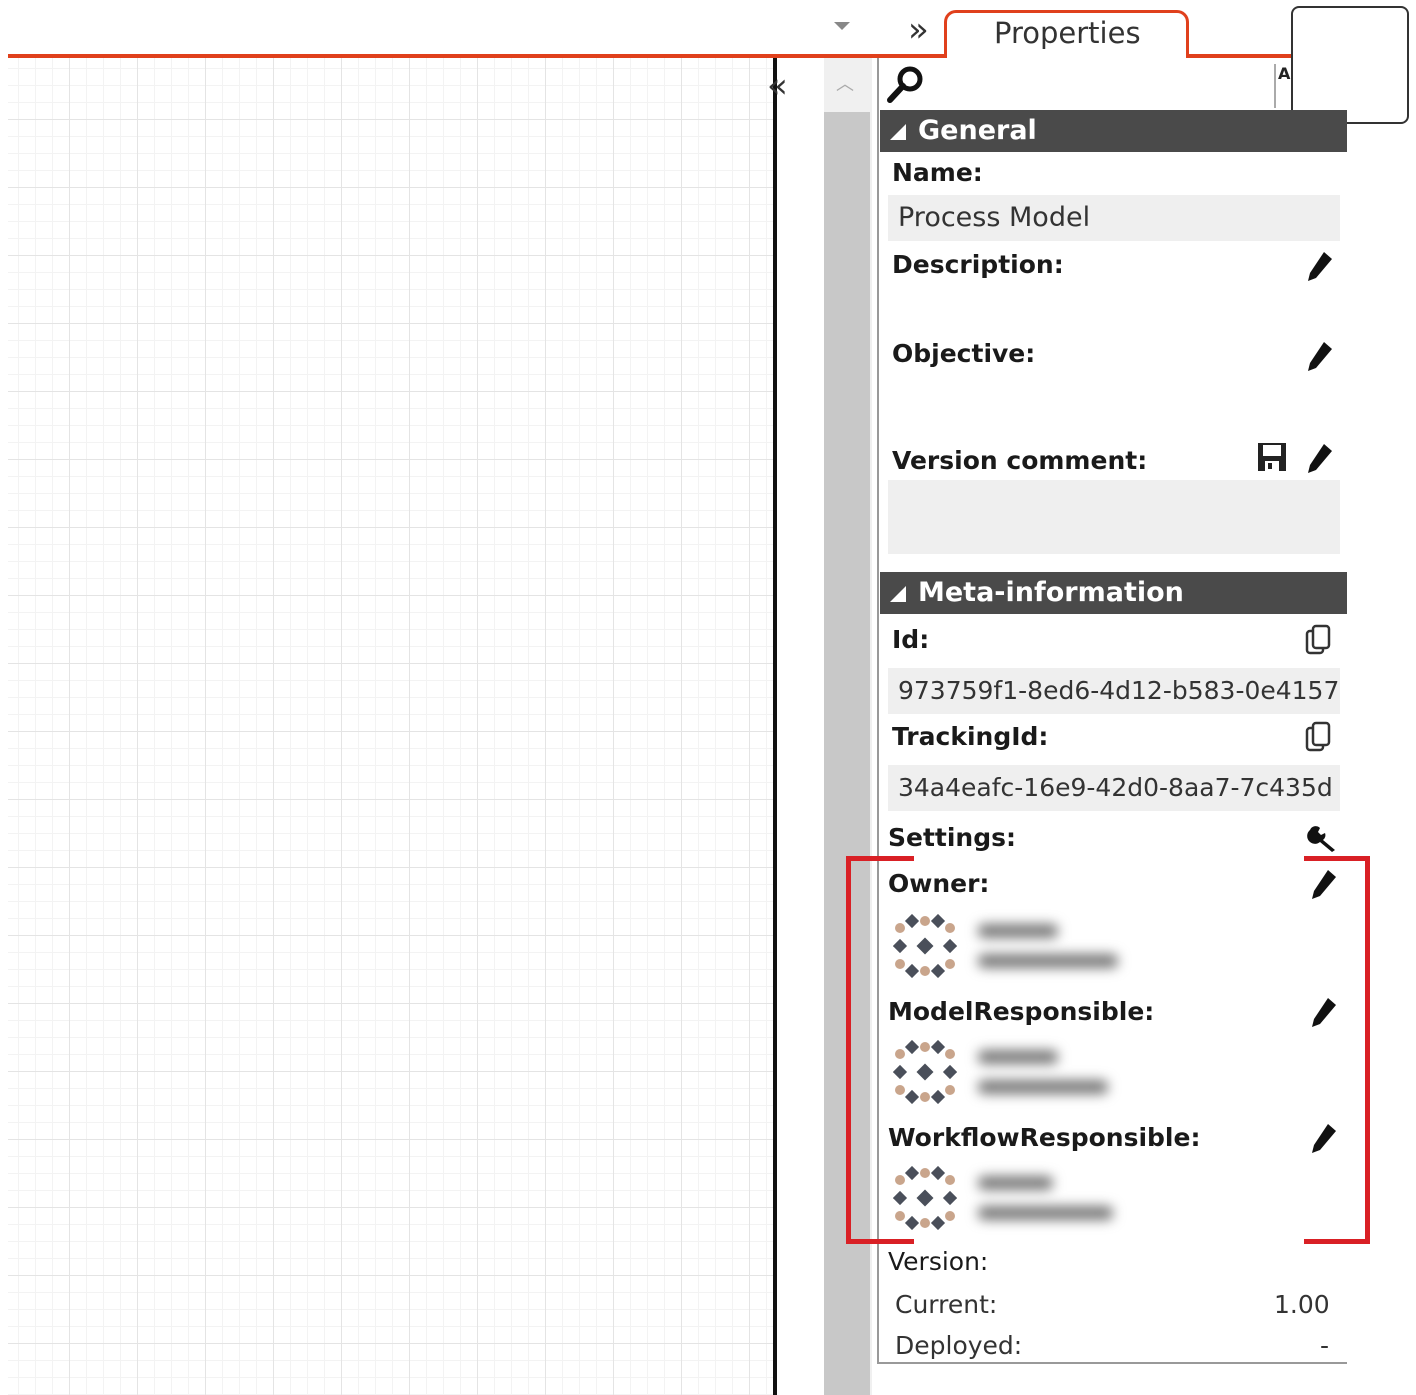 The height and width of the screenshot is (1395, 1416). What do you see at coordinates (1114, 788) in the screenshot?
I see `tracking-id-field: 34a4eafc-16e9-42d0-8aa7-7c435d` at bounding box center [1114, 788].